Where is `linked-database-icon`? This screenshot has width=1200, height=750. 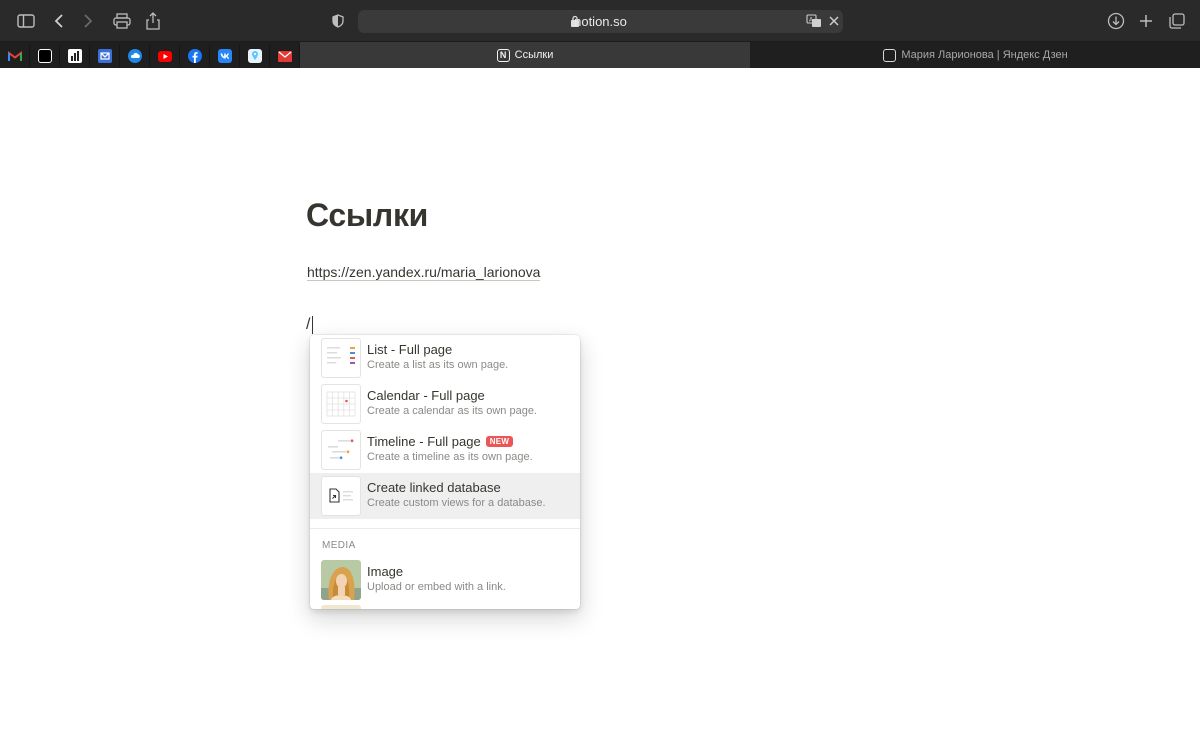
linked-database-icon is located at coordinates (341, 496).